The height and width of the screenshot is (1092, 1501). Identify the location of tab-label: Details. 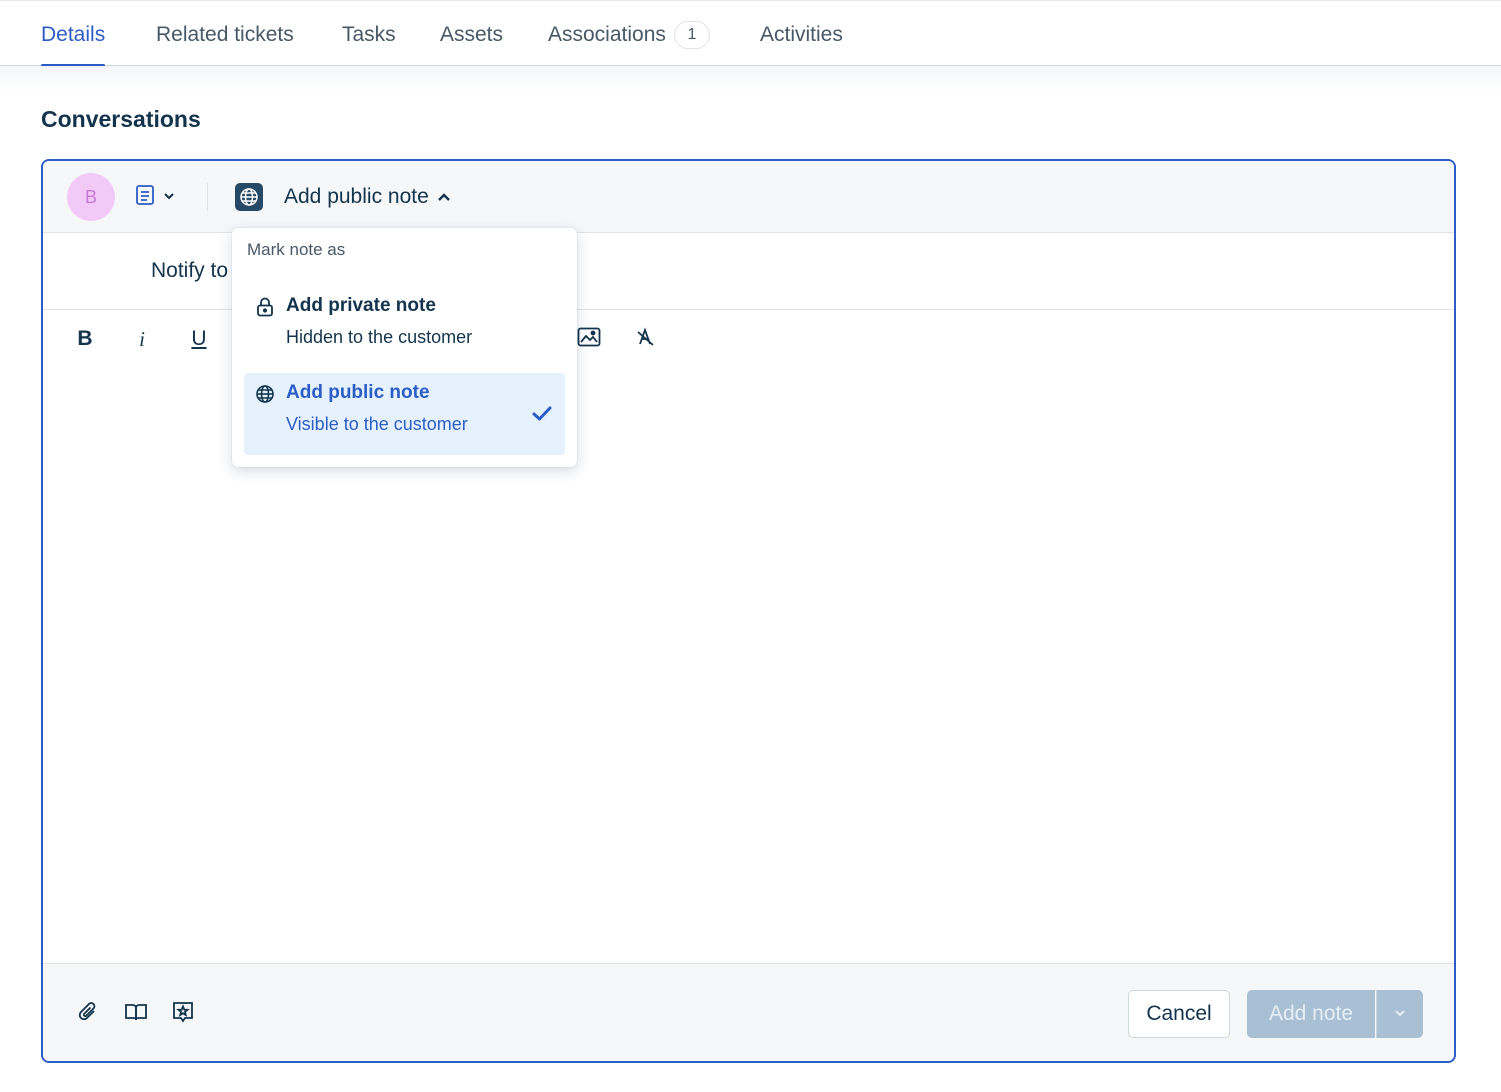
(73, 34).